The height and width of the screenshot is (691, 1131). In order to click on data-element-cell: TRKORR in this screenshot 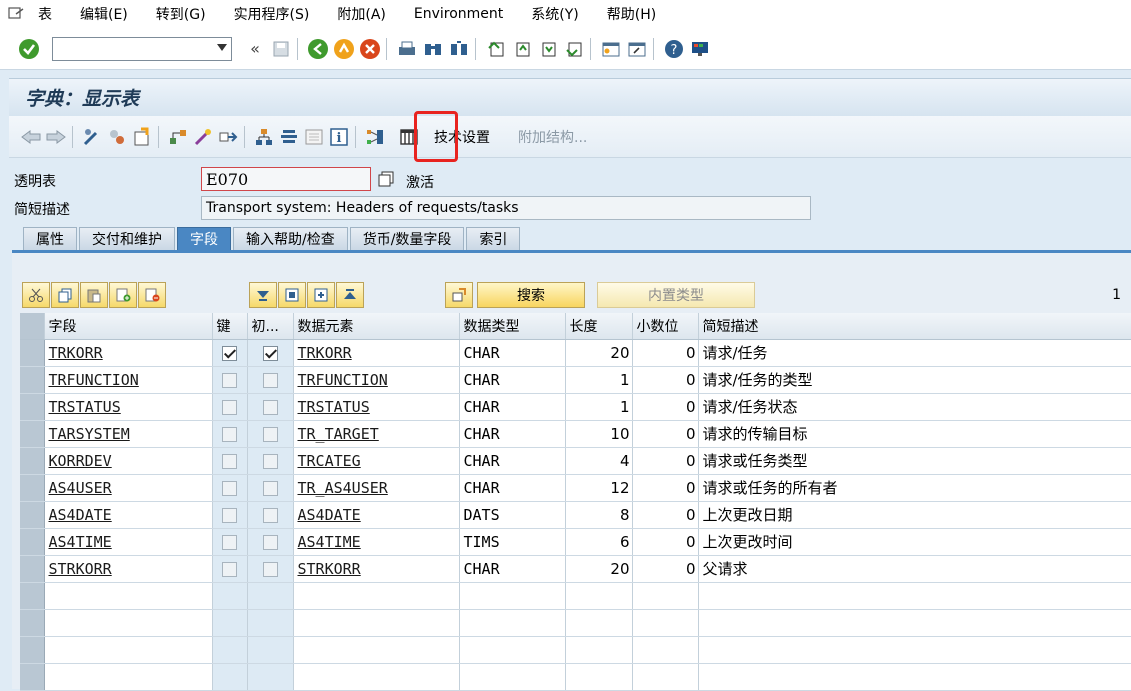, I will do `click(376, 353)`.